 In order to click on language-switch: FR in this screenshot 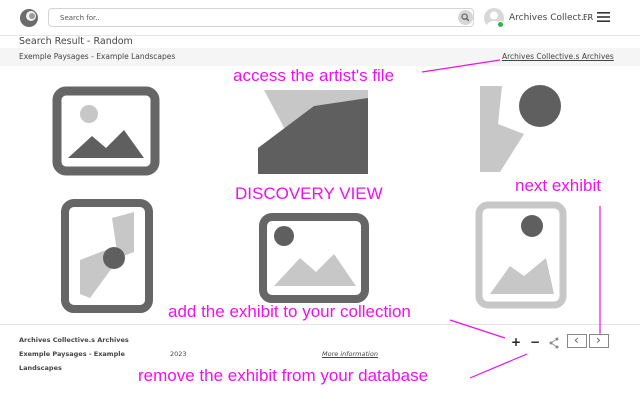, I will do `click(588, 17)`.